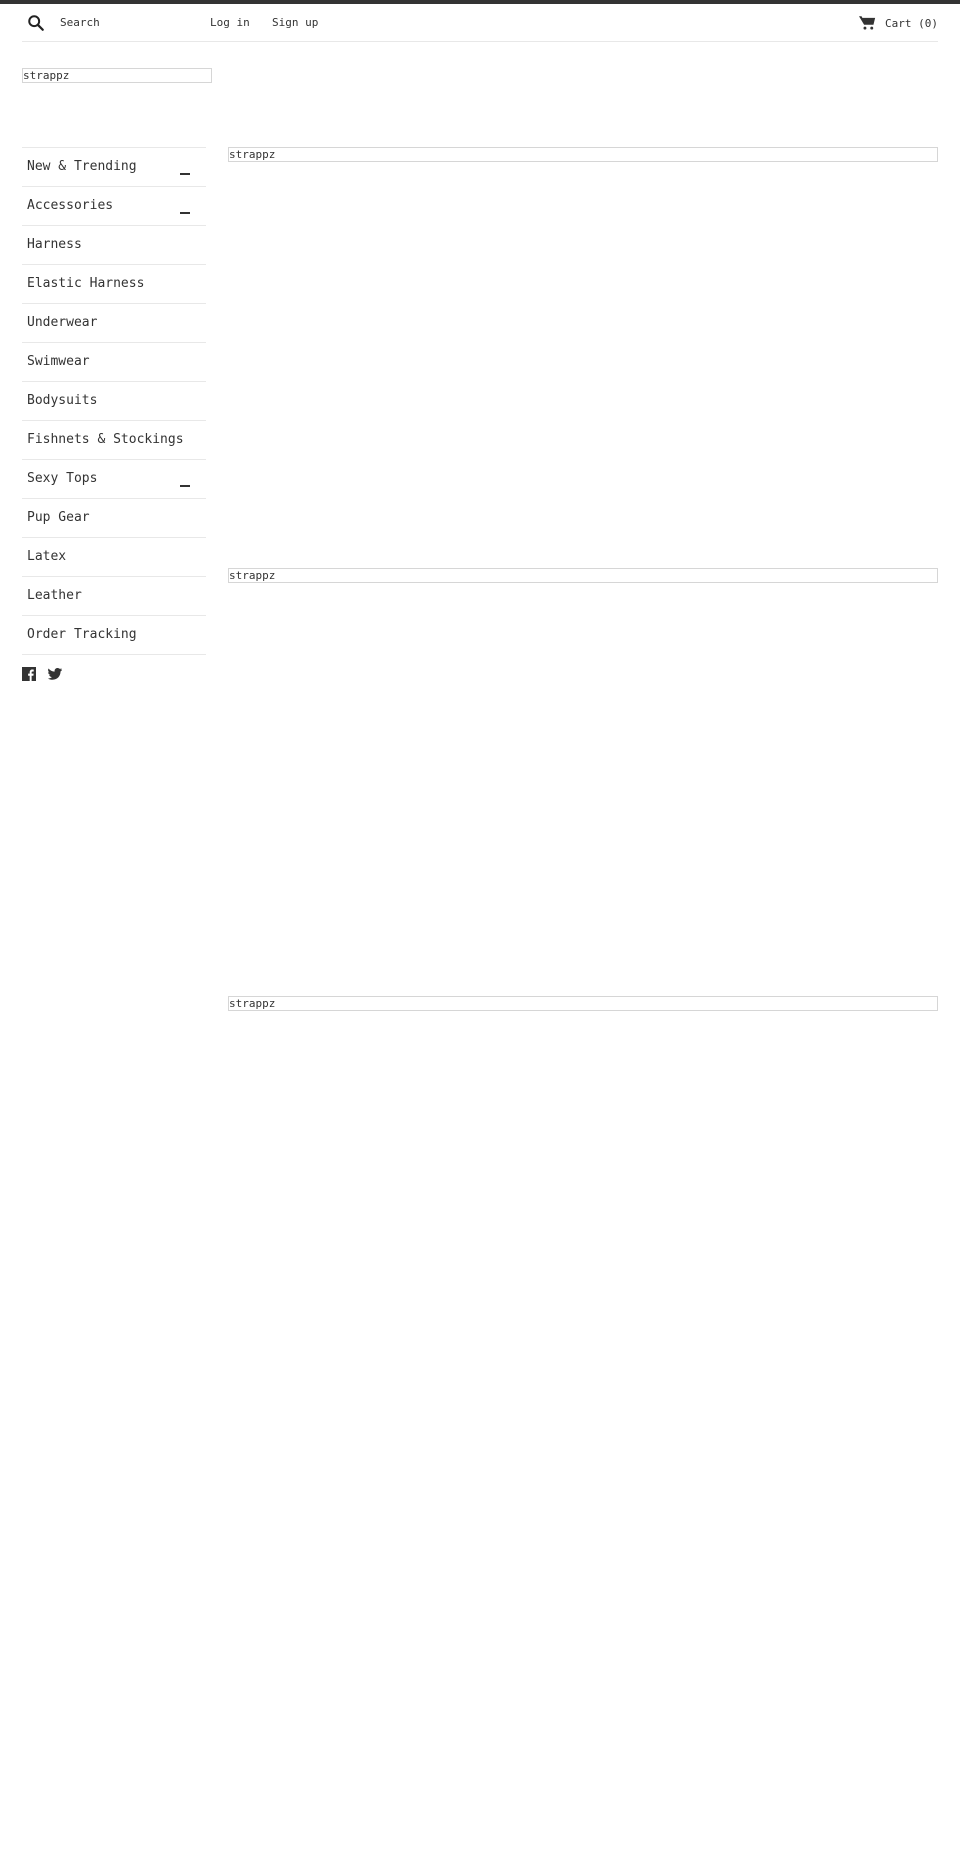  I want to click on sidebar-item-leather: Leather, so click(114, 595).